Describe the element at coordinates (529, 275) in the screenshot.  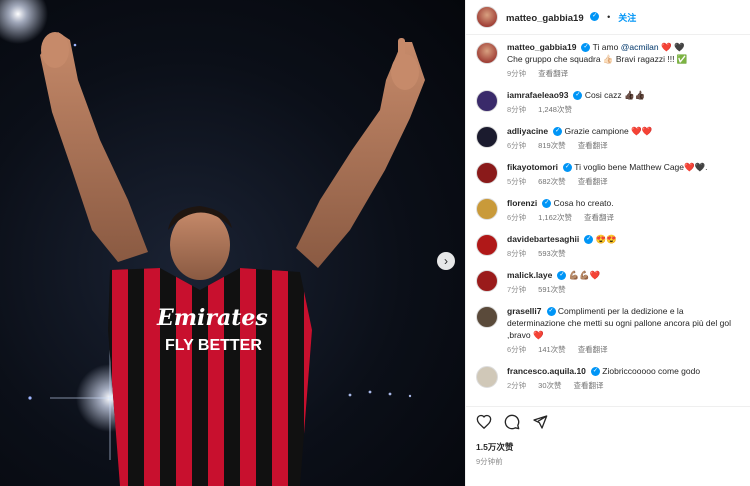
I see `comment-username: malick.laye` at that location.